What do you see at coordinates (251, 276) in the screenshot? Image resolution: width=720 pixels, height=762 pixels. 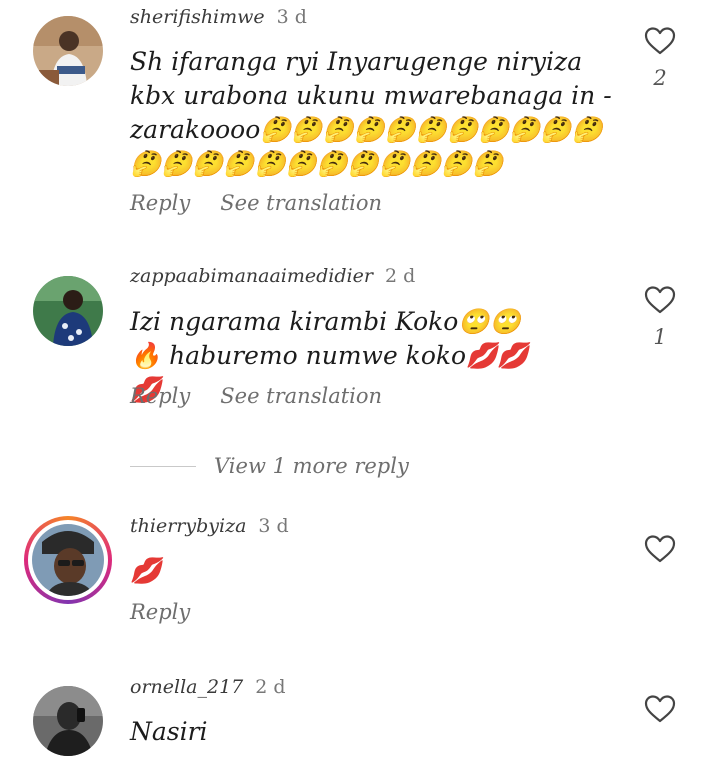 I see `username: zappaabimanaaimedidier` at bounding box center [251, 276].